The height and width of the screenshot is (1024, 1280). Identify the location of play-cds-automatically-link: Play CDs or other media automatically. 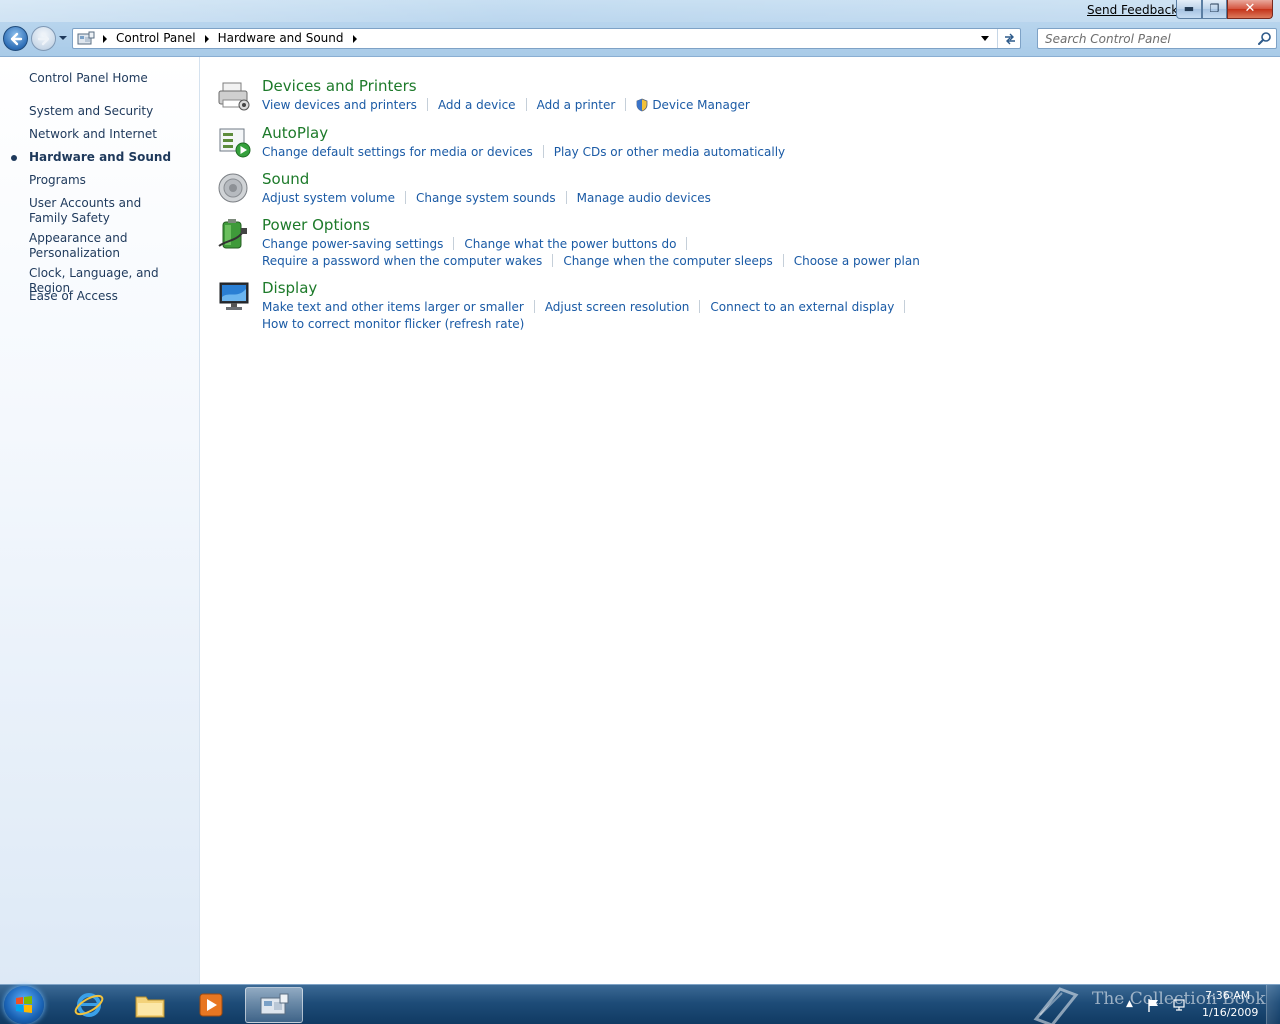
(669, 152).